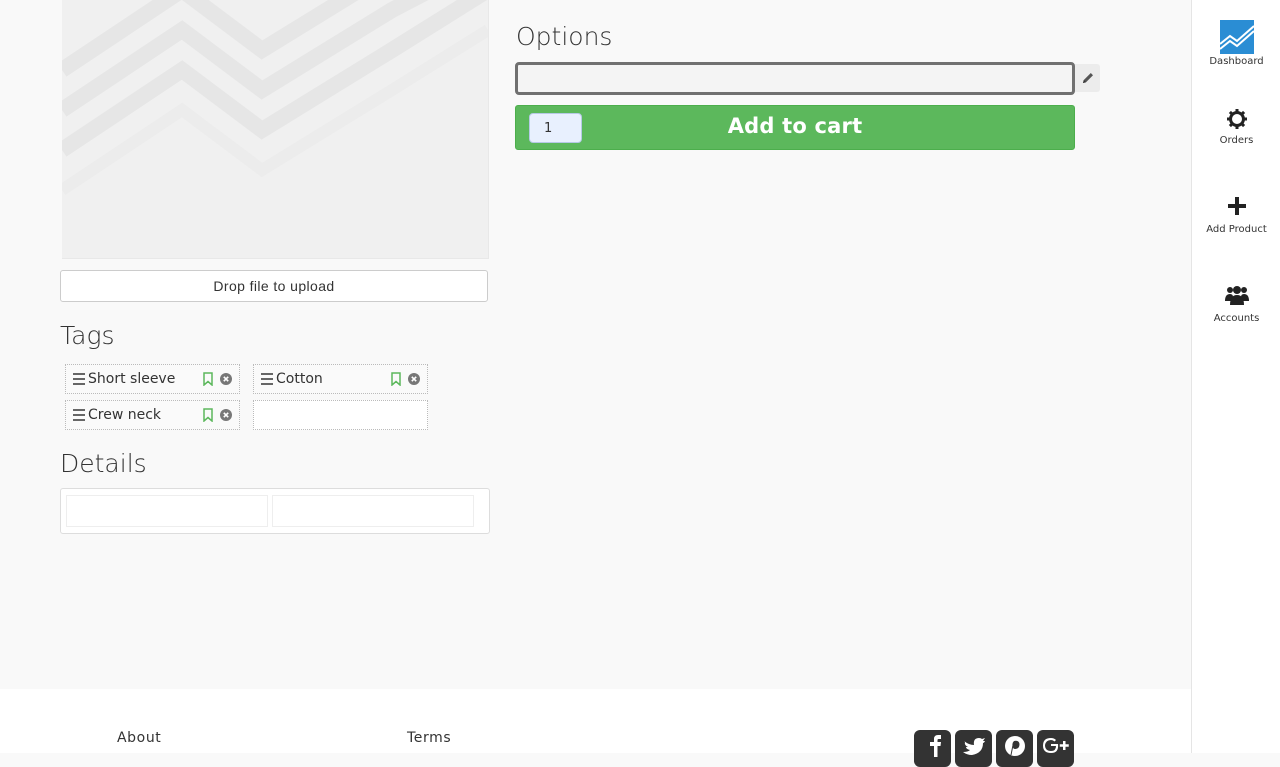 Image resolution: width=1280 pixels, height=767 pixels. I want to click on quantity-input: 1, so click(555, 128).